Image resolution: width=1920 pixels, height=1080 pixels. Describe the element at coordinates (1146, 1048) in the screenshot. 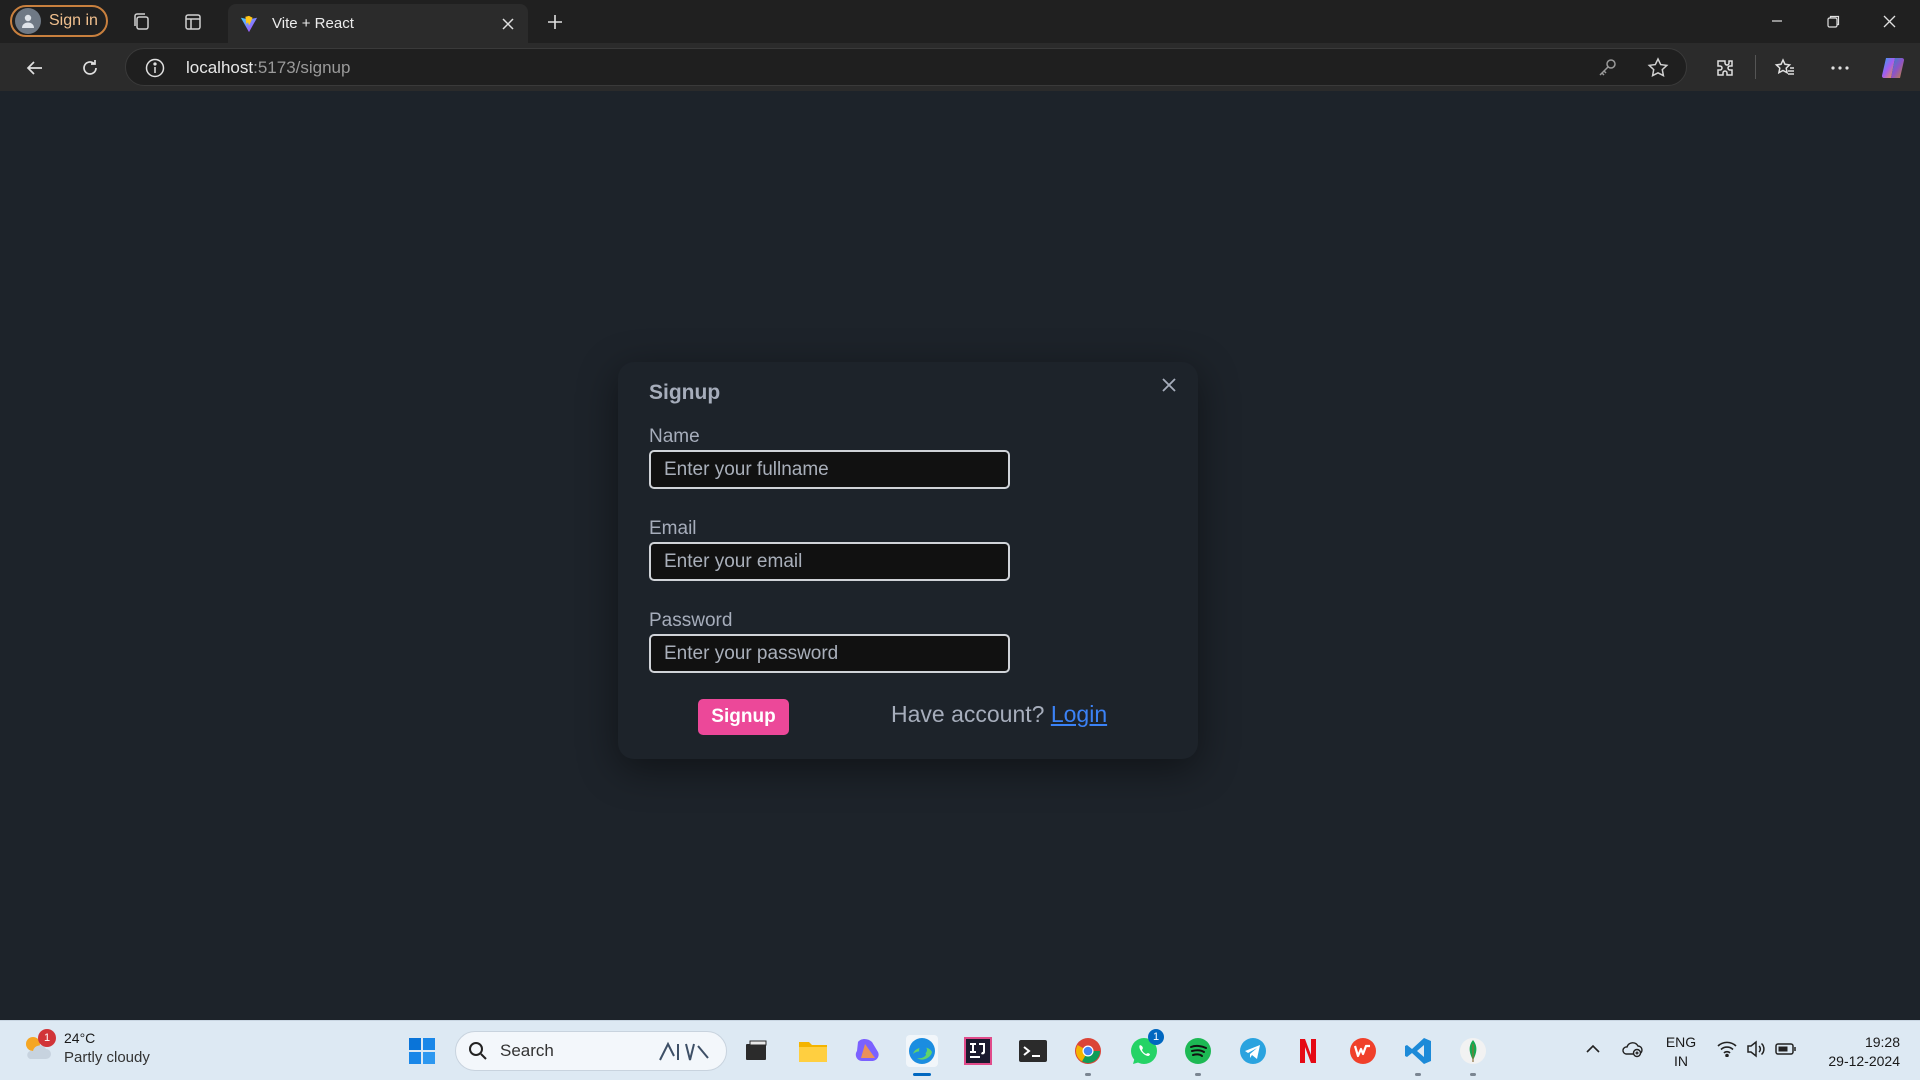

I see `whatsapp-icon: 1` at that location.